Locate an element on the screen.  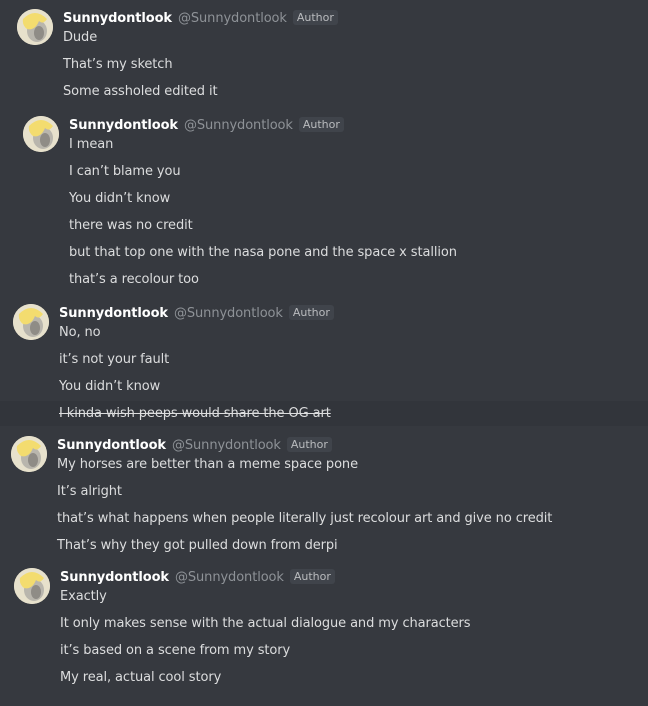
message-line: I can’t blame you is located at coordinates (125, 171).